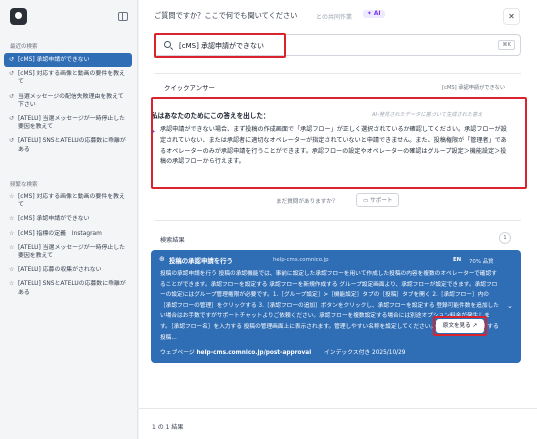  I want to click on recent-search-item: ↺ 当選メッセージの配信失敗理由を教えて下さい, so click(68, 101).